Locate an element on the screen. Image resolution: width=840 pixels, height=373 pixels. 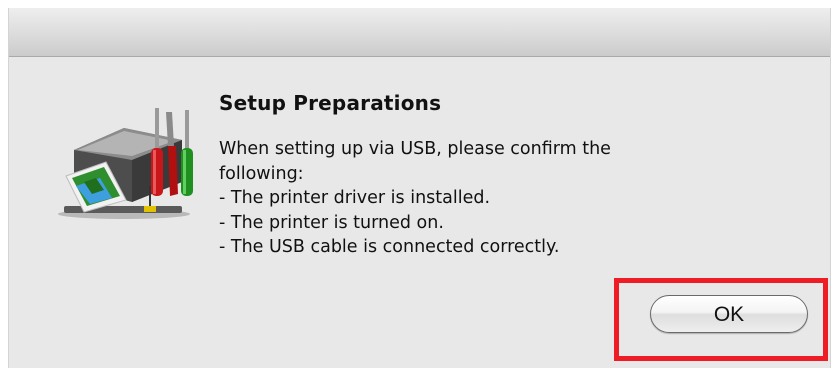
message-line: - The USB cable is connected correctly. is located at coordinates (389, 247).